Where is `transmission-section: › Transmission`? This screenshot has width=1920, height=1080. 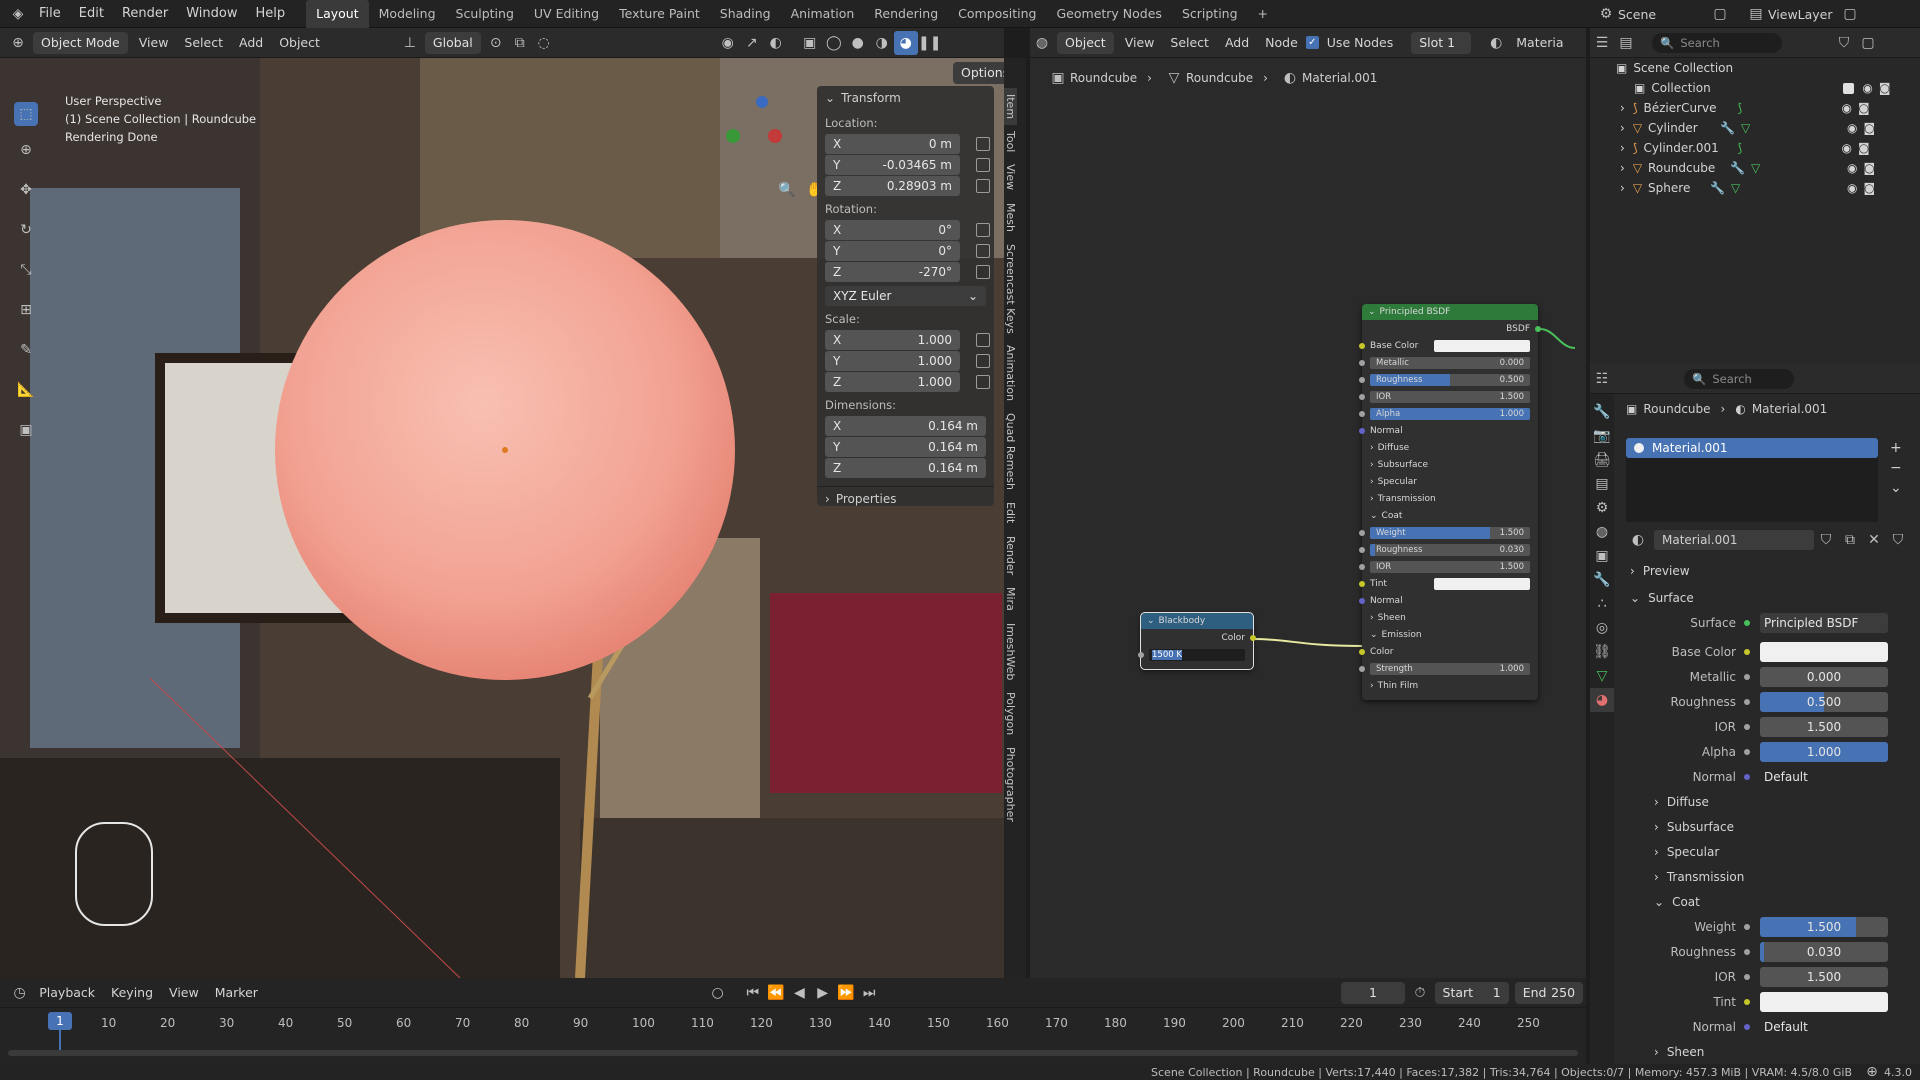
transmission-section: › Transmission is located at coordinates (1450, 498).